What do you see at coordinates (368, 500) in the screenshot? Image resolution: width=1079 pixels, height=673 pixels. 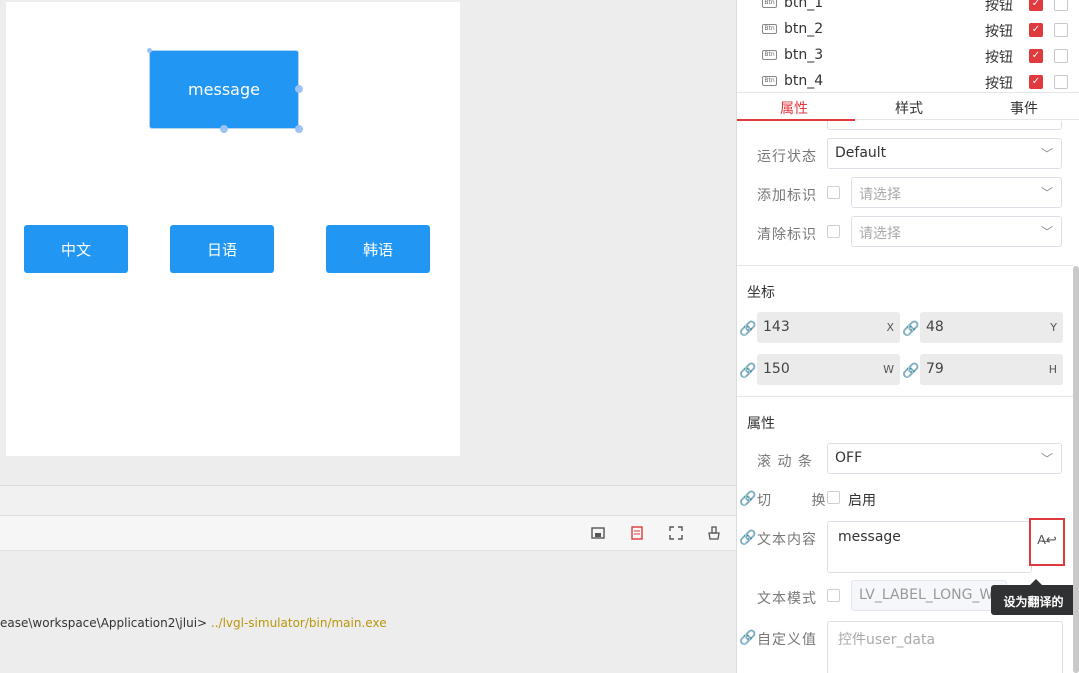 I see `horizontal-bar` at bounding box center [368, 500].